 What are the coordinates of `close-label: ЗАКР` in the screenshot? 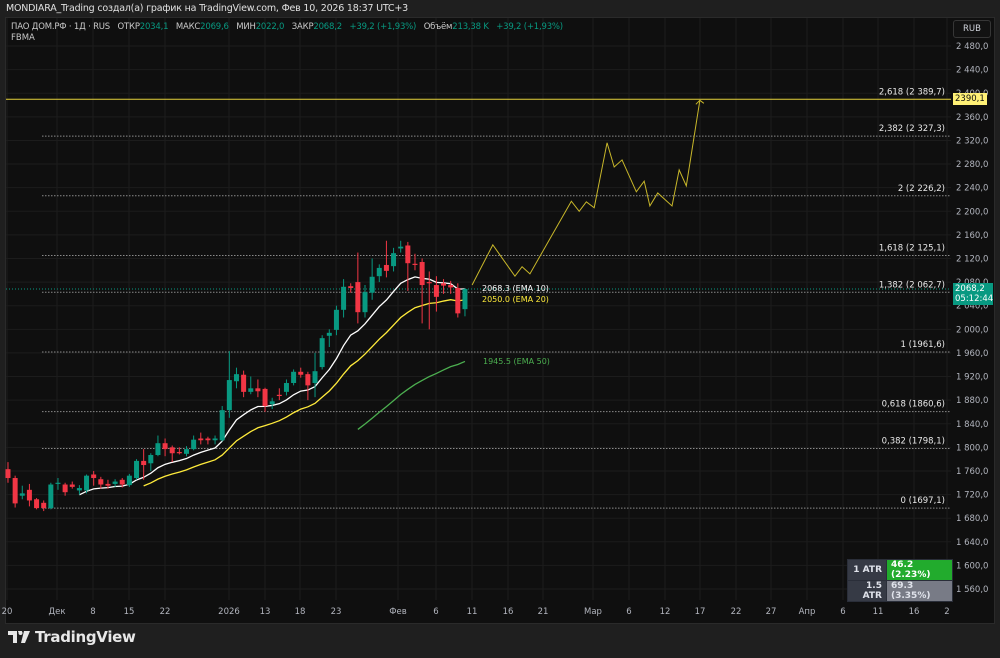 It's located at (302, 27).